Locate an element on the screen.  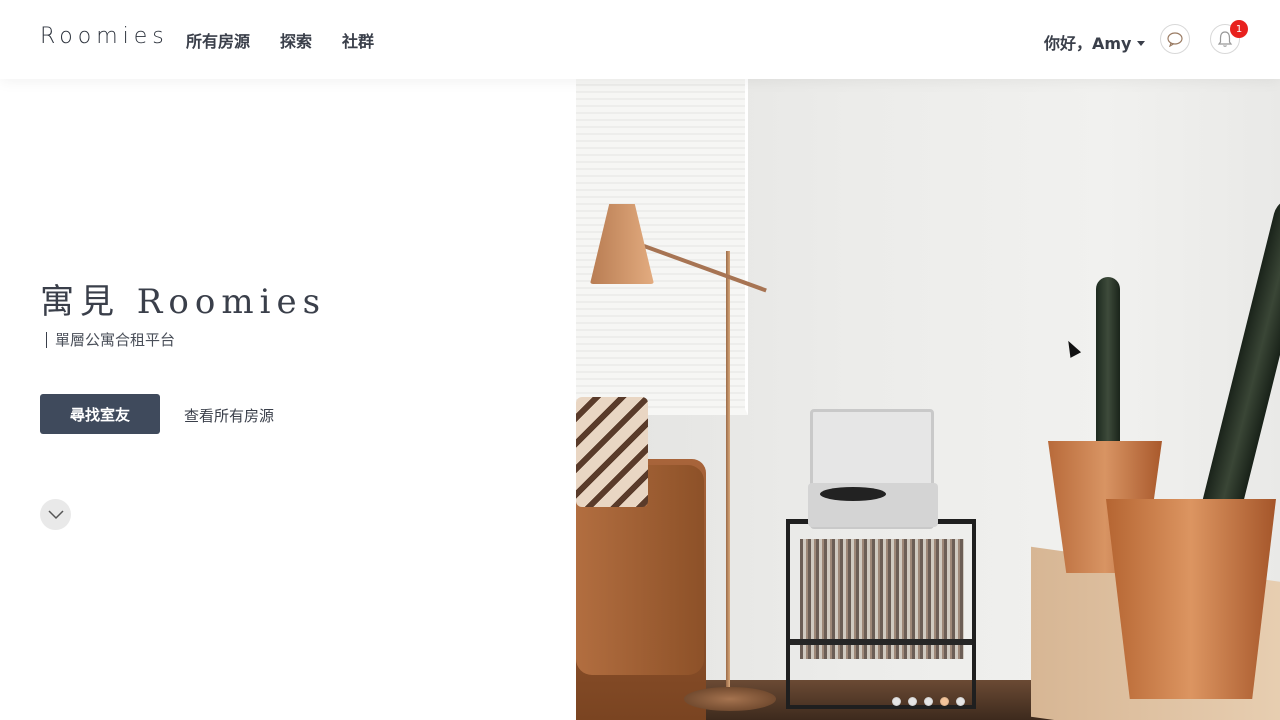
notification-badge: 1 is located at coordinates (1239, 29).